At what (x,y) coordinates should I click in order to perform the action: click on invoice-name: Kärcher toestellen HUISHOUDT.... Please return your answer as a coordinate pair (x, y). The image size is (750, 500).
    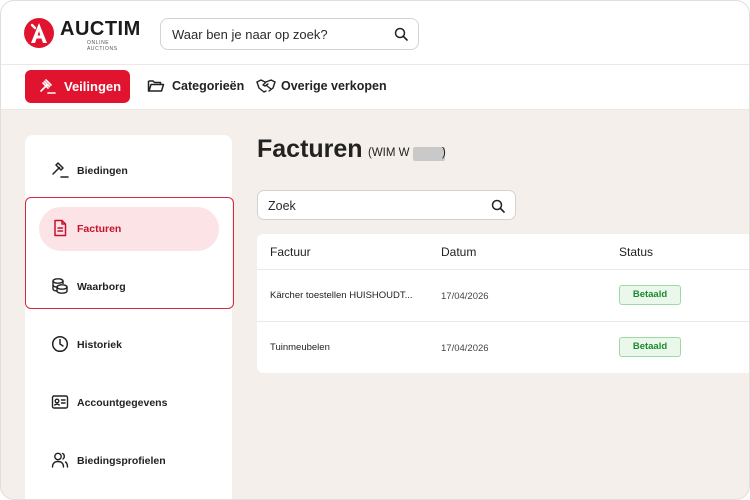
    Looking at the image, I should click on (341, 295).